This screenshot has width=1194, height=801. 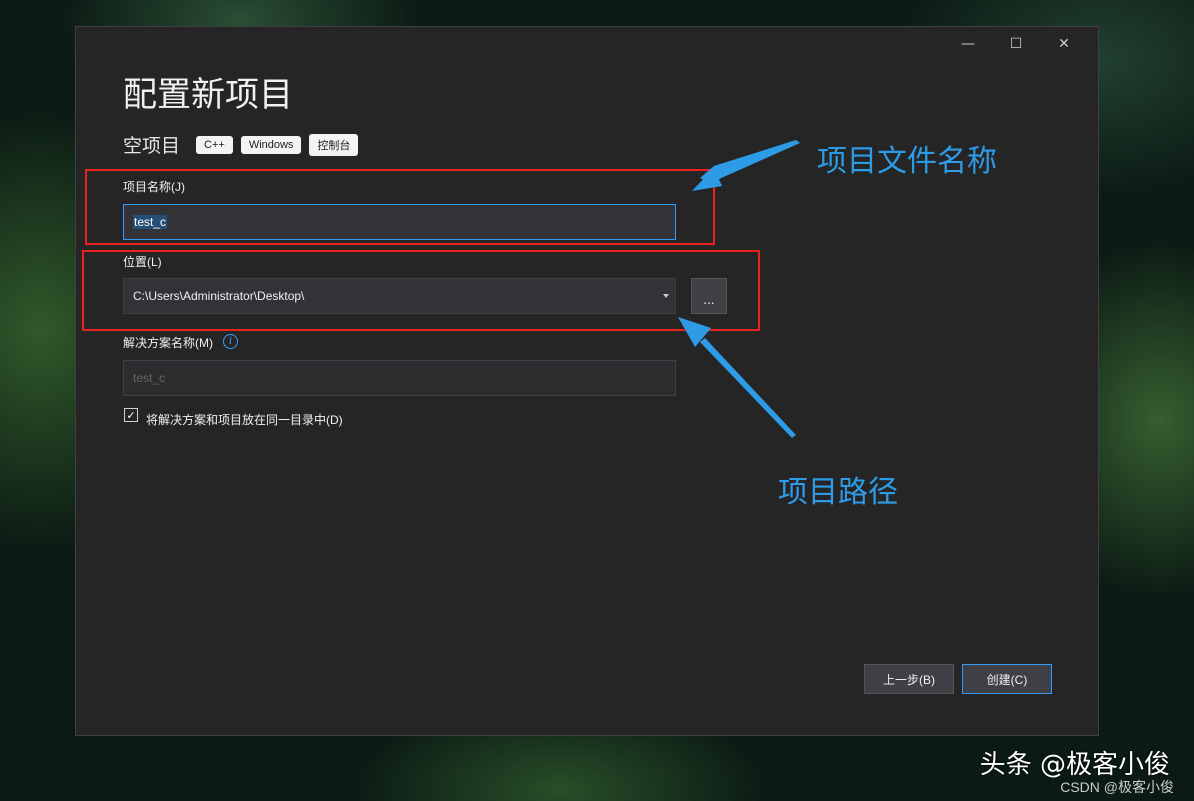 What do you see at coordinates (1074, 765) in the screenshot?
I see `watermark-main: 头条 @极客小俊` at bounding box center [1074, 765].